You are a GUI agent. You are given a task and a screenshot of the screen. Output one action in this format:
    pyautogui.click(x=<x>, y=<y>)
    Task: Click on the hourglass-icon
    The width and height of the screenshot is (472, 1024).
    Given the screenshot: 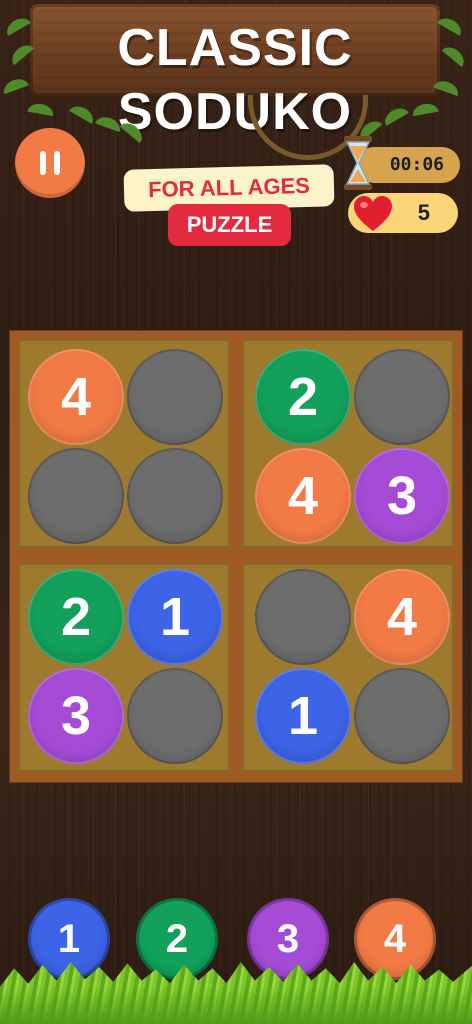 What is the action you would take?
    pyautogui.click(x=358, y=163)
    